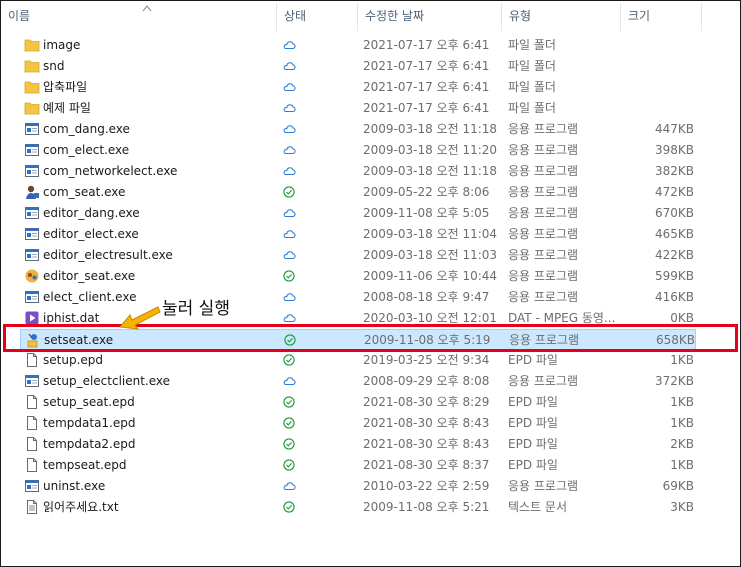  What do you see at coordinates (358, 45) in the screenshot?
I see `file-row: image 2021-07-17 오후 6:41 파일 폴더` at bounding box center [358, 45].